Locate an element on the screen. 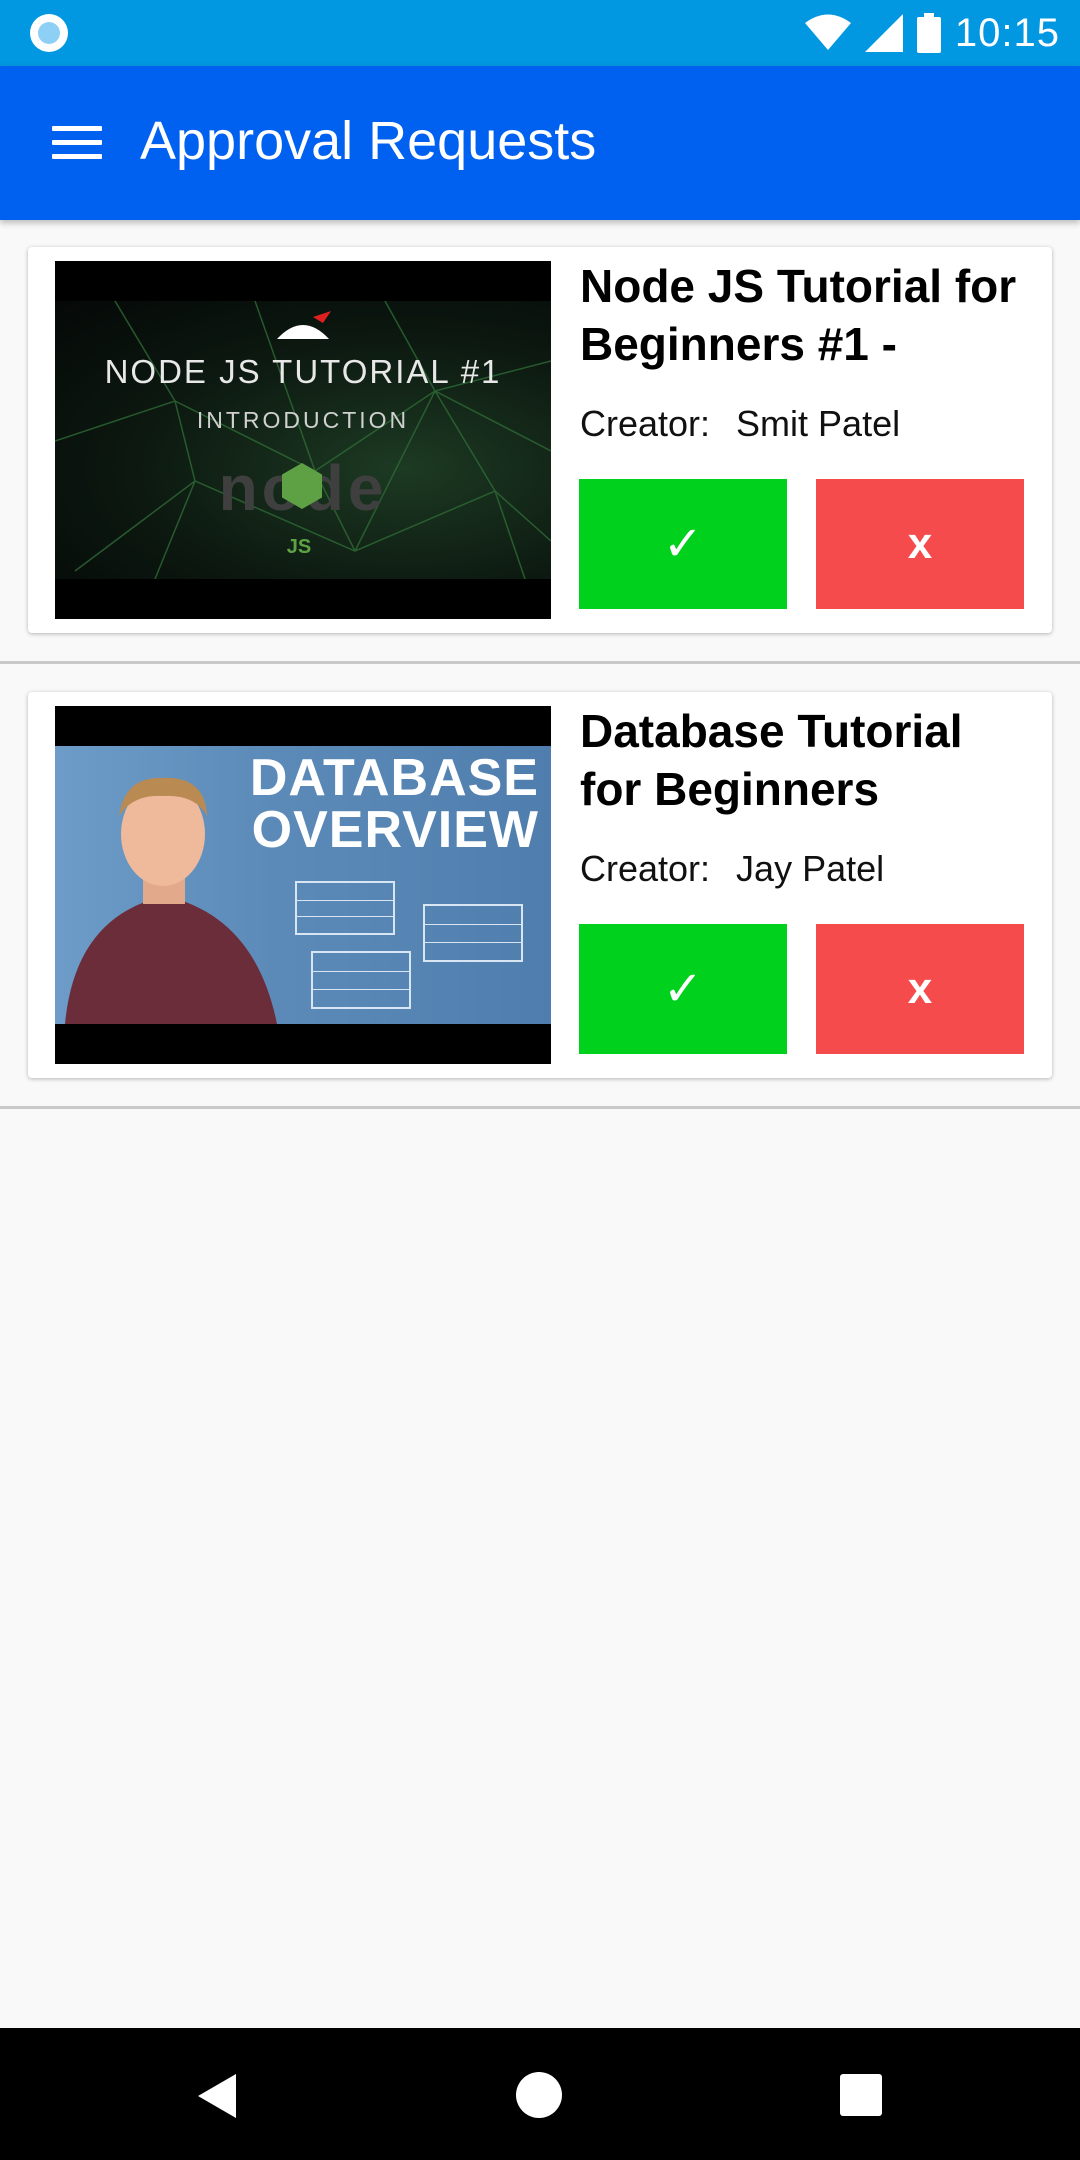 The width and height of the screenshot is (1080, 2160). menu-icon is located at coordinates (77, 144).